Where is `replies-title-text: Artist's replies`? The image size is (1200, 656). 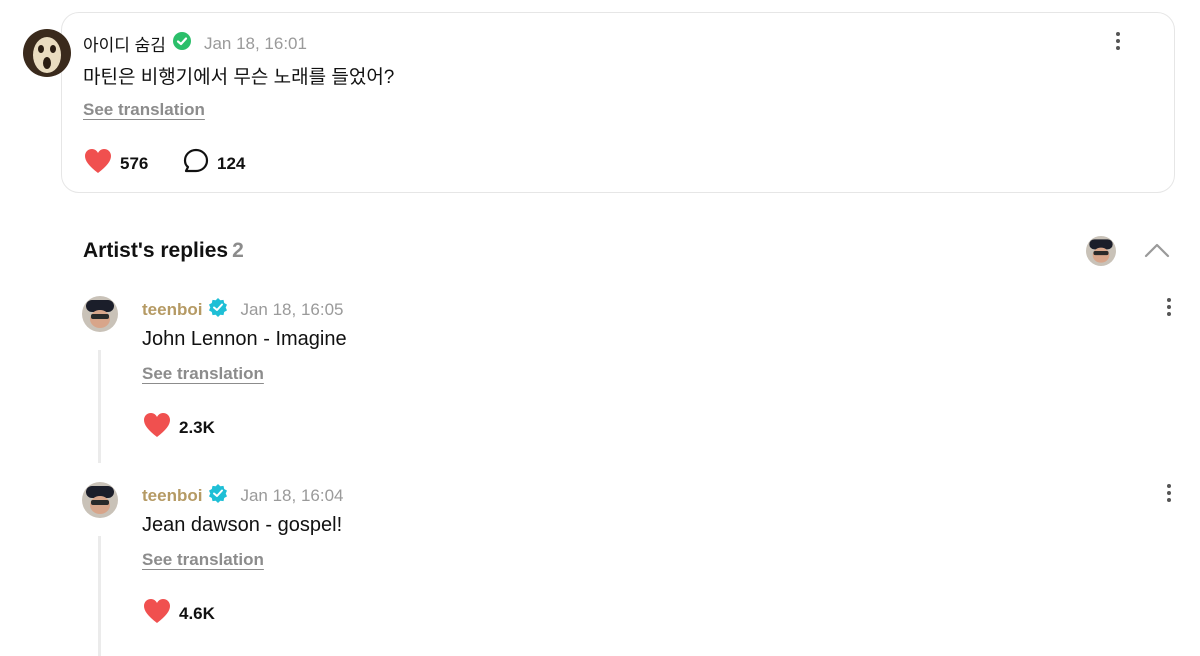
replies-title-text: Artist's replies is located at coordinates (156, 250).